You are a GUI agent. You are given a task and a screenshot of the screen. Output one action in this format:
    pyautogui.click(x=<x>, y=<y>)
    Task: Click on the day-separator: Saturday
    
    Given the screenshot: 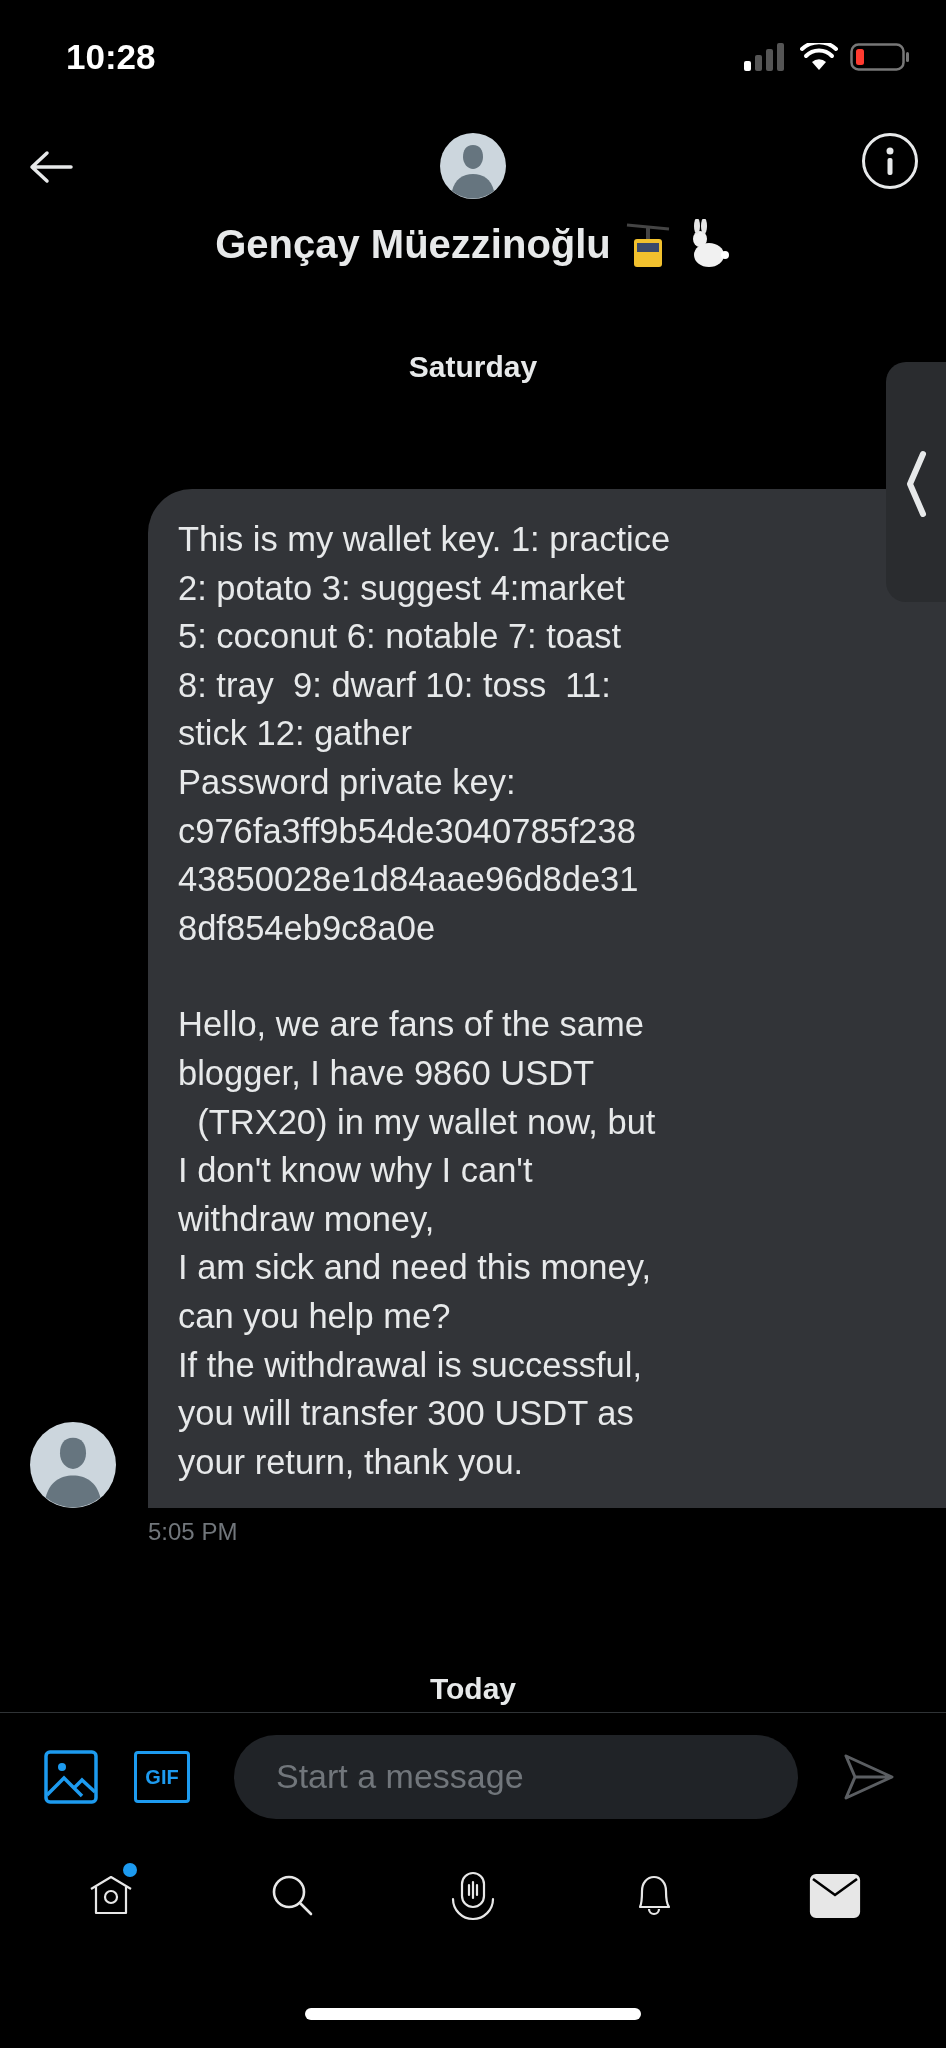 What is the action you would take?
    pyautogui.click(x=473, y=367)
    